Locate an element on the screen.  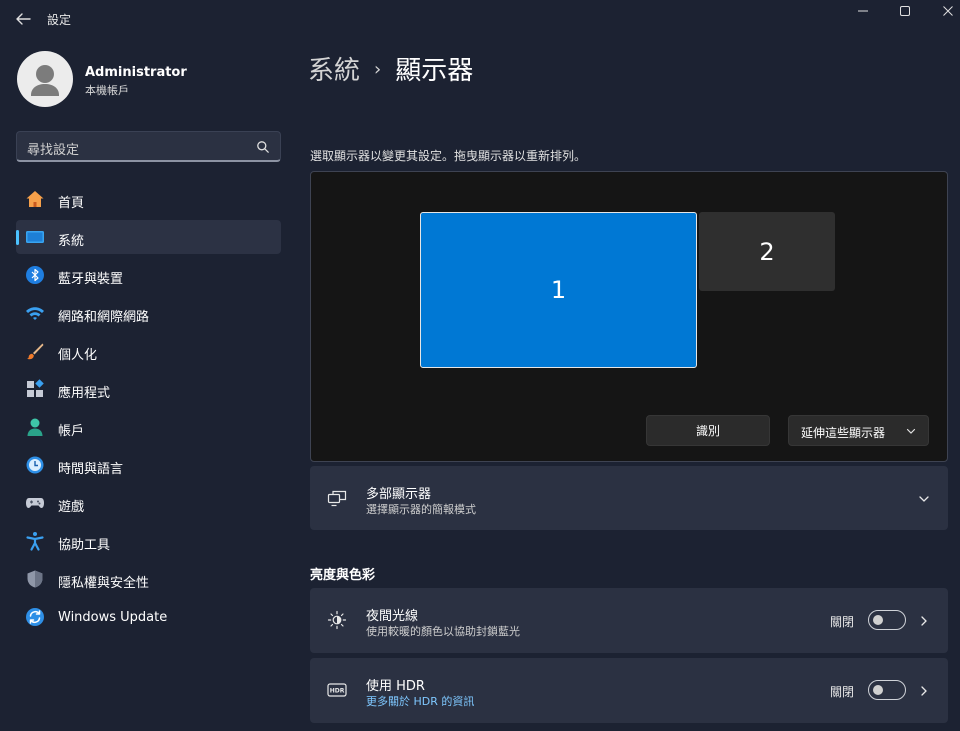
sidebar-item-gaming: 遊戲 is located at coordinates (148, 503).